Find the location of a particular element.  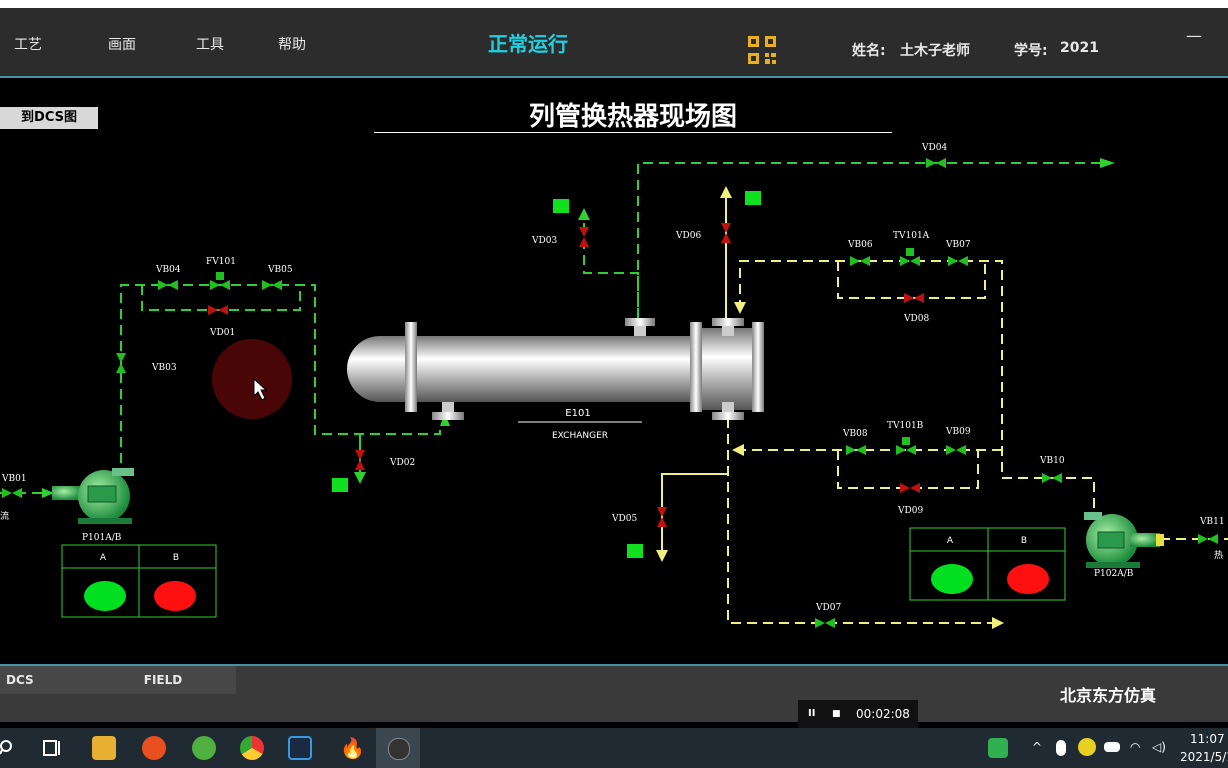

active-app-tab is located at coordinates (398, 748).